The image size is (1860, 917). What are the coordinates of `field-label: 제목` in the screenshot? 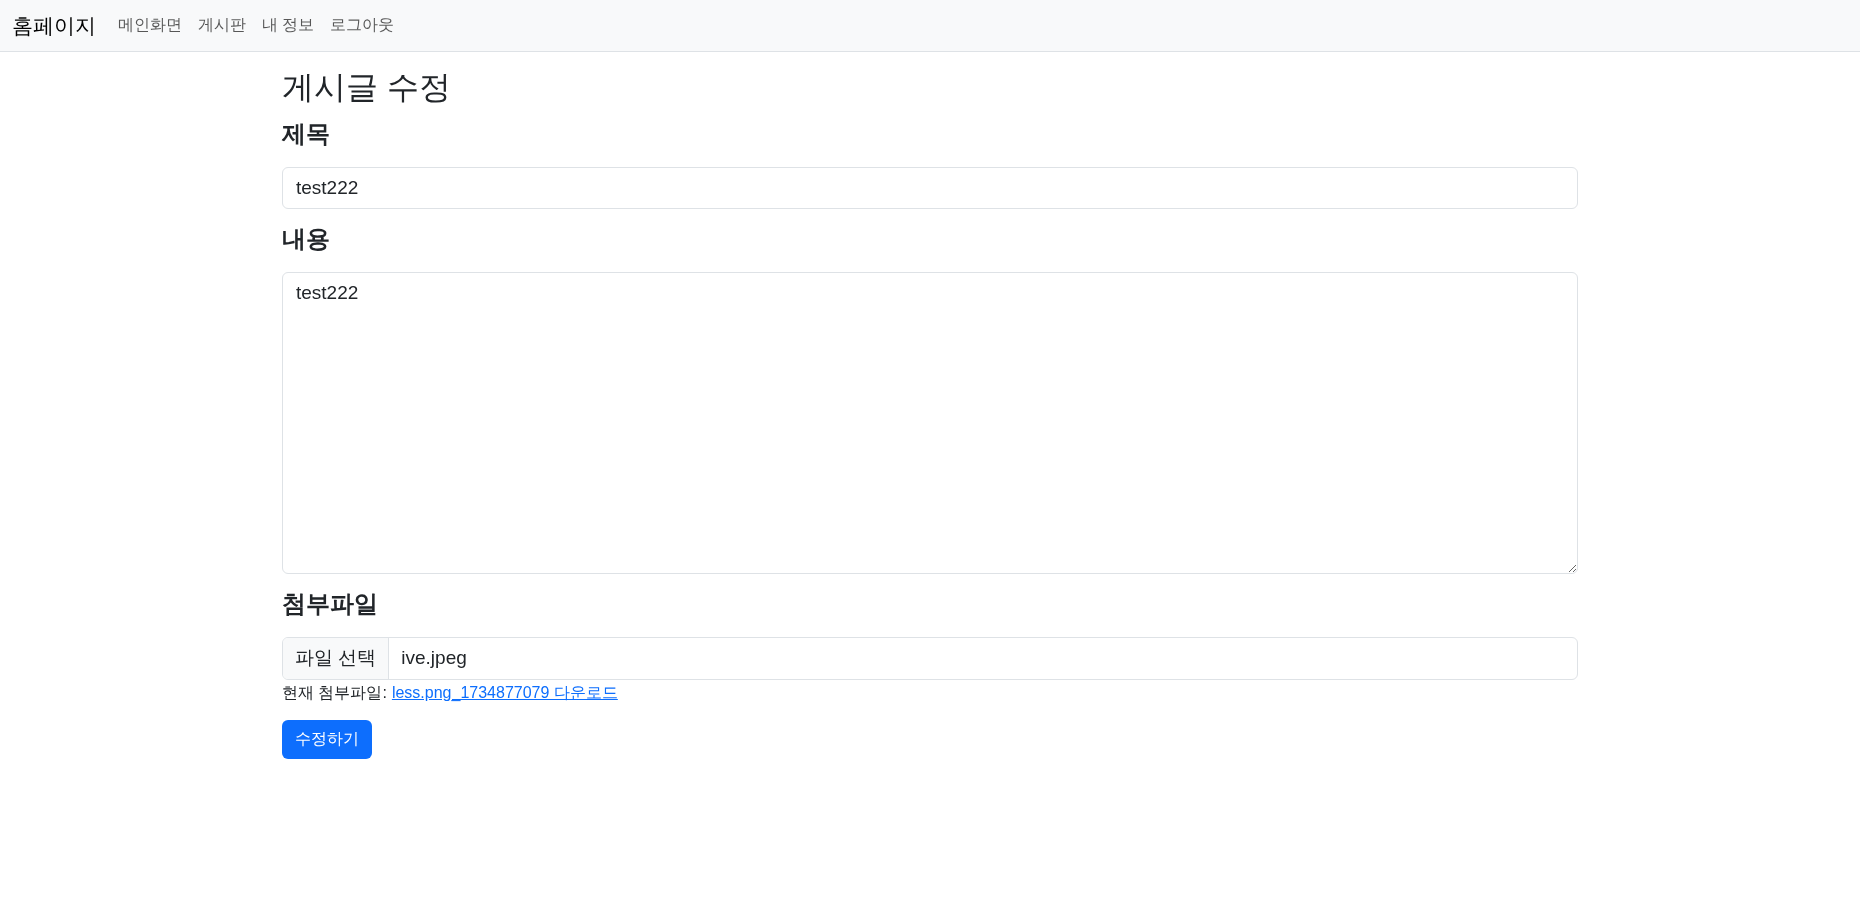 It's located at (306, 135).